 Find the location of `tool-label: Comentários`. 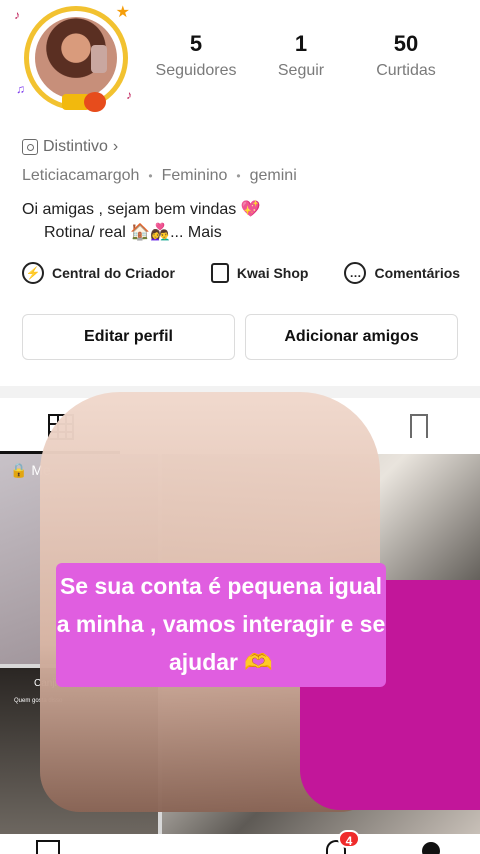

tool-label: Comentários is located at coordinates (417, 273).